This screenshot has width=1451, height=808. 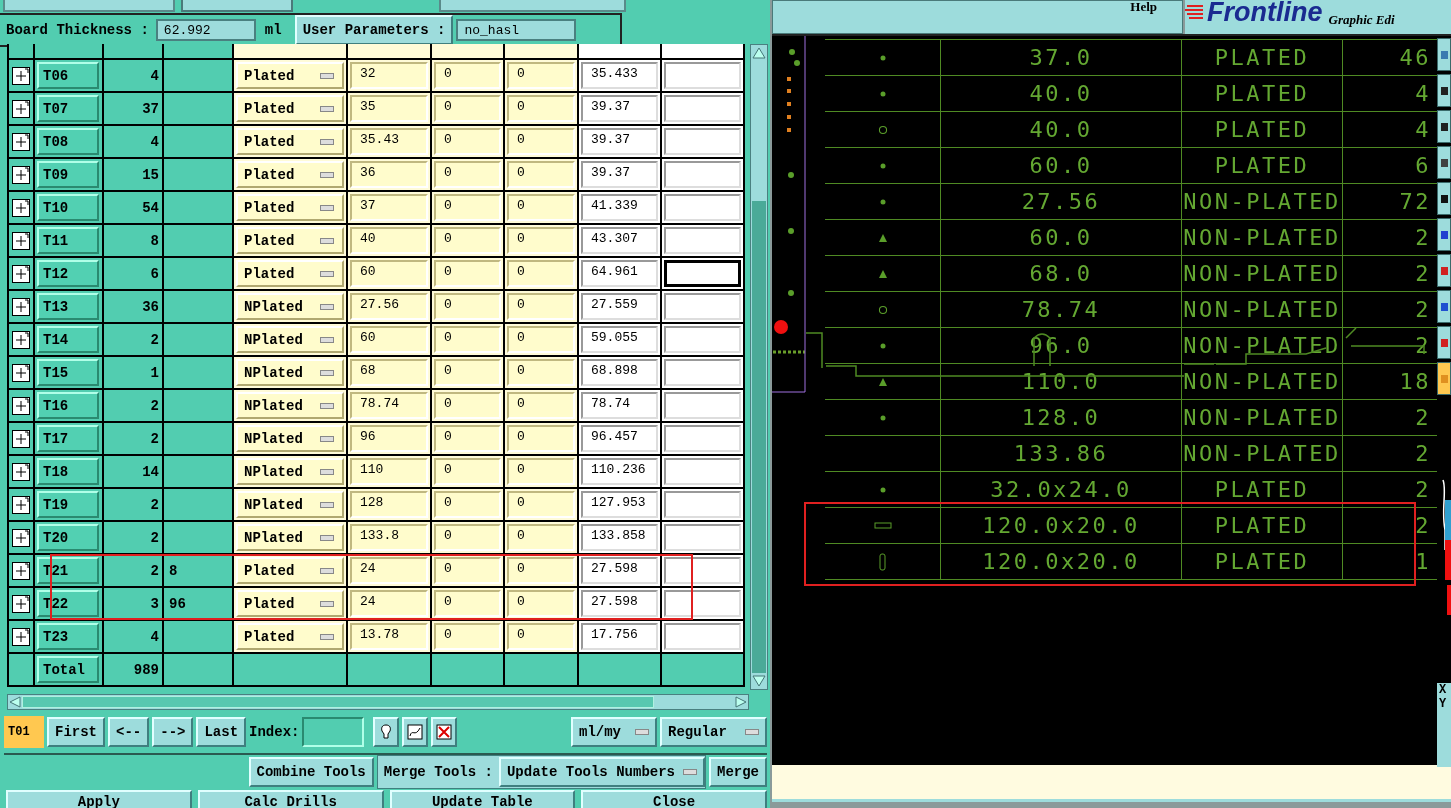 I want to click on tool-button: T17, so click(x=68, y=438).